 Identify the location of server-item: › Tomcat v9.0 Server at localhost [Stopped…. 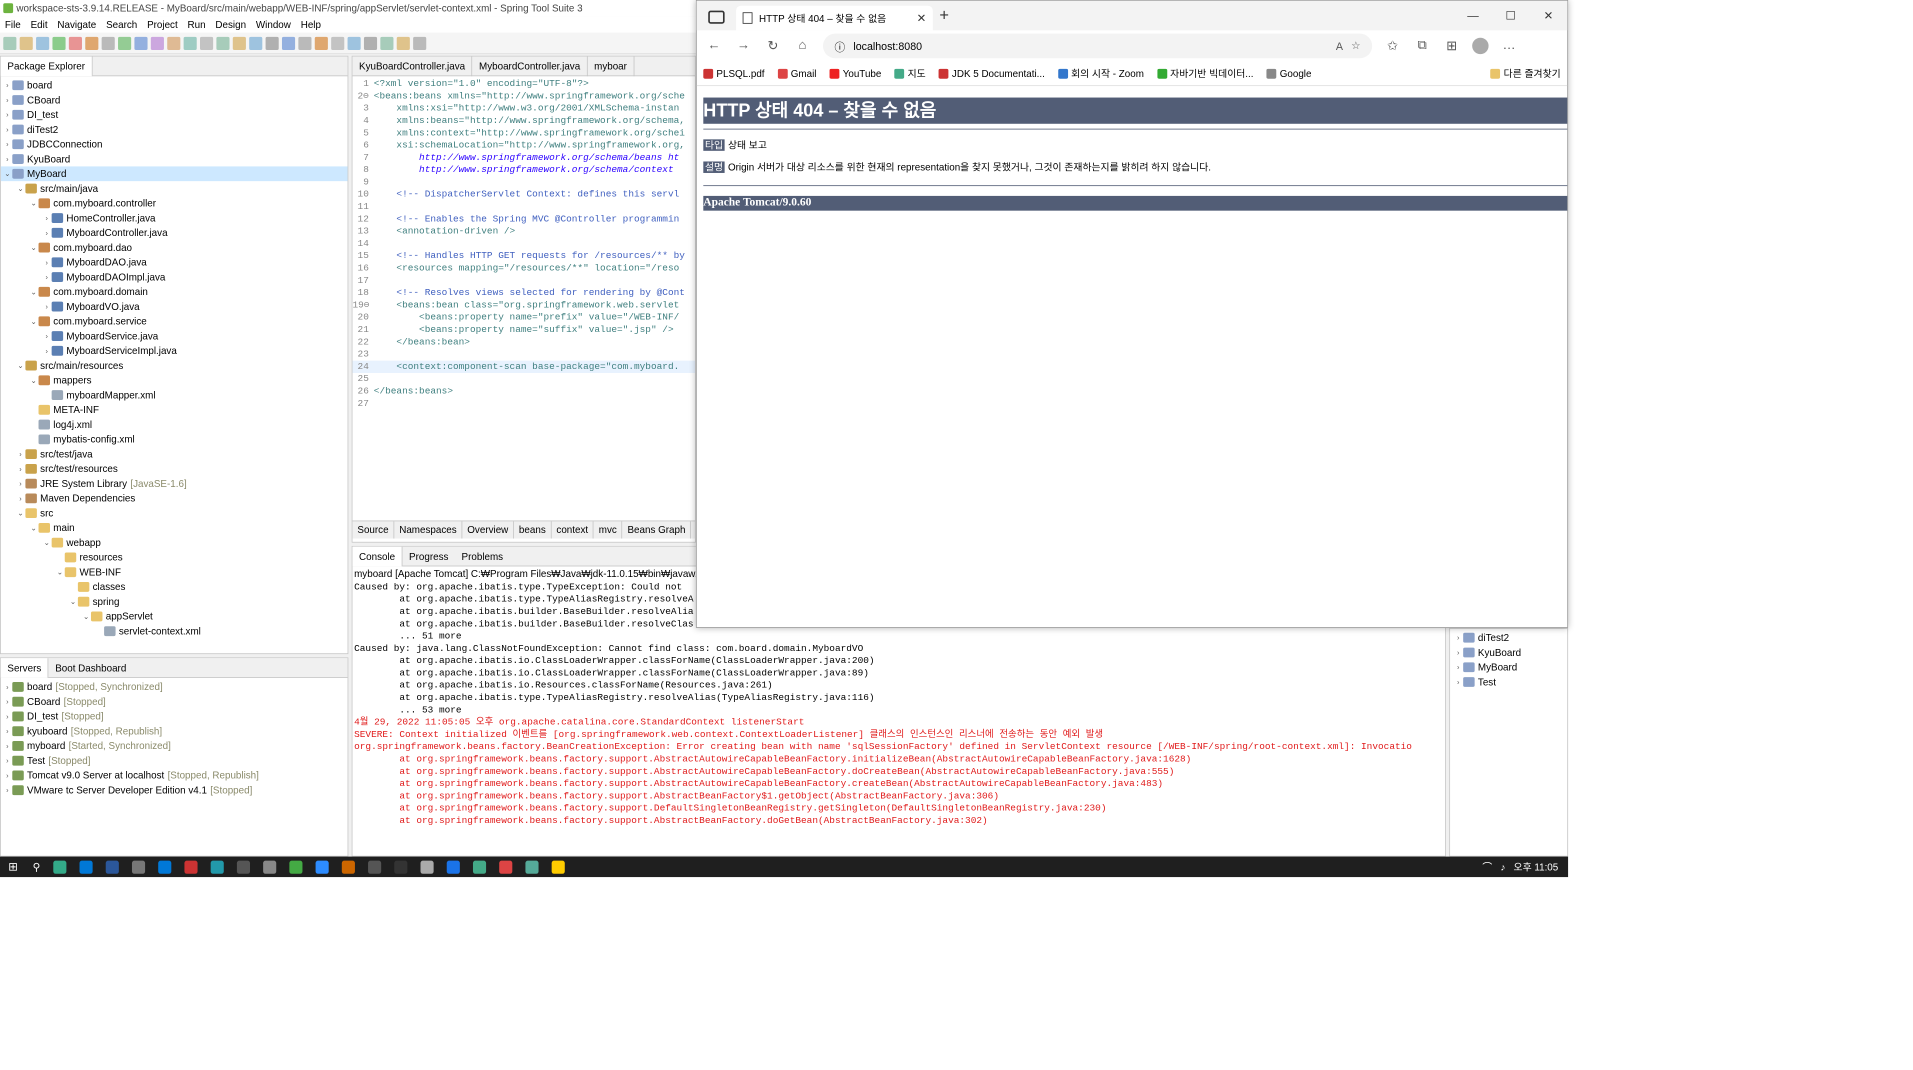
(174, 775).